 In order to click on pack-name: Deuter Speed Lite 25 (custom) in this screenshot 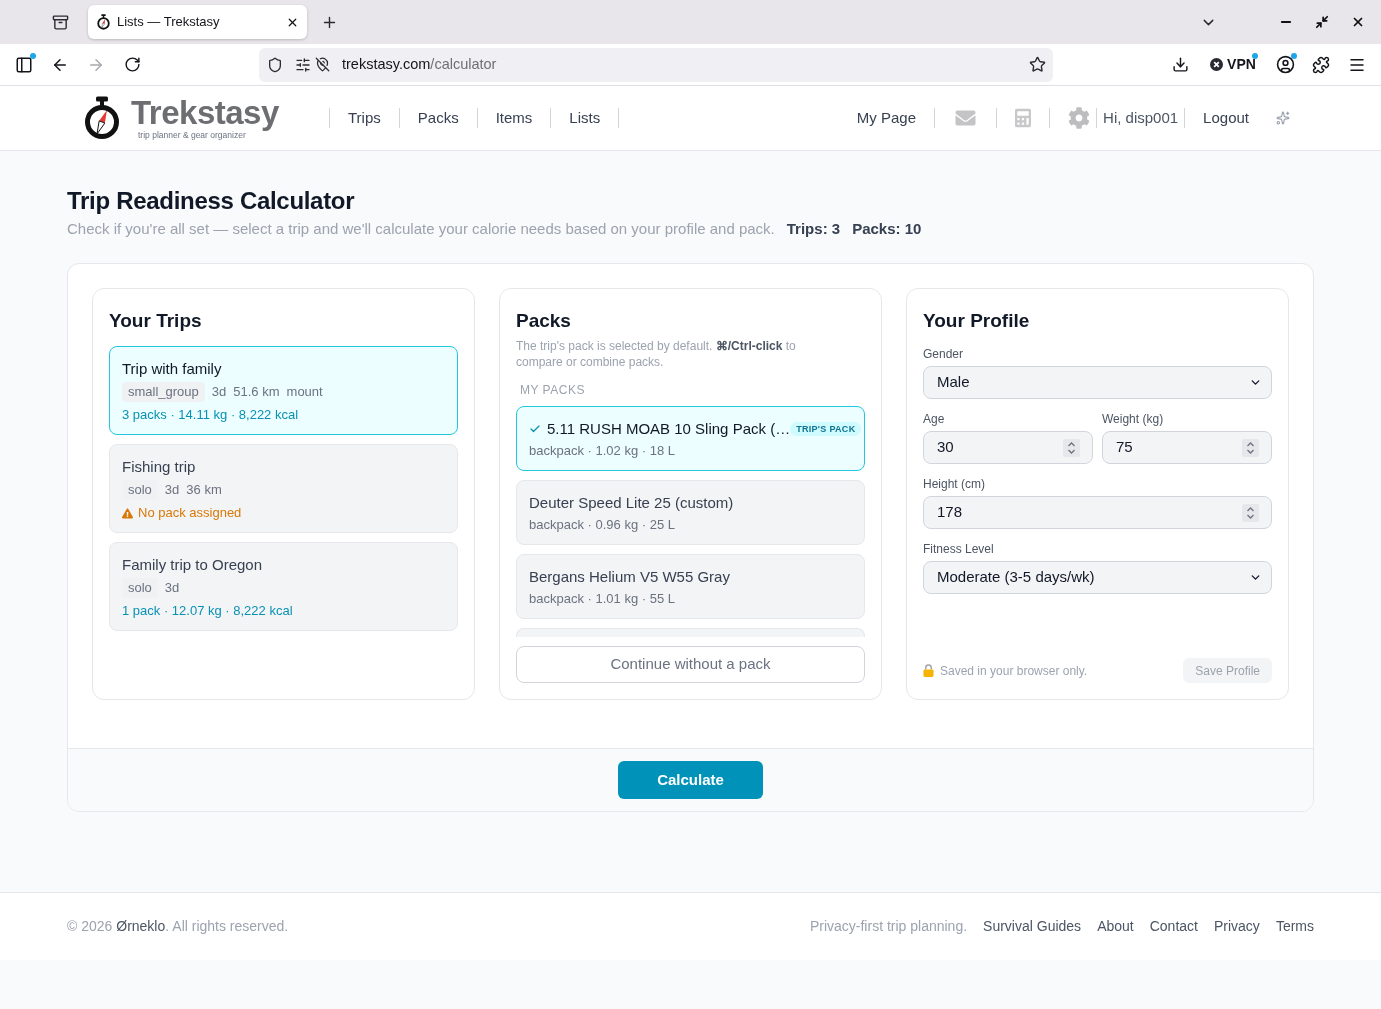, I will do `click(631, 502)`.